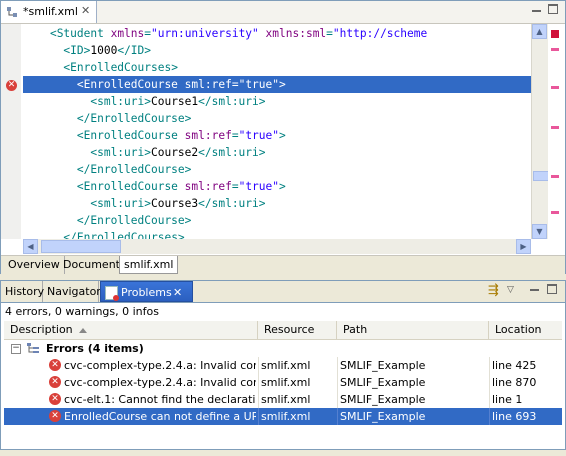 The height and width of the screenshot is (456, 566). What do you see at coordinates (413, 330) in the screenshot?
I see `column-path: Path` at bounding box center [413, 330].